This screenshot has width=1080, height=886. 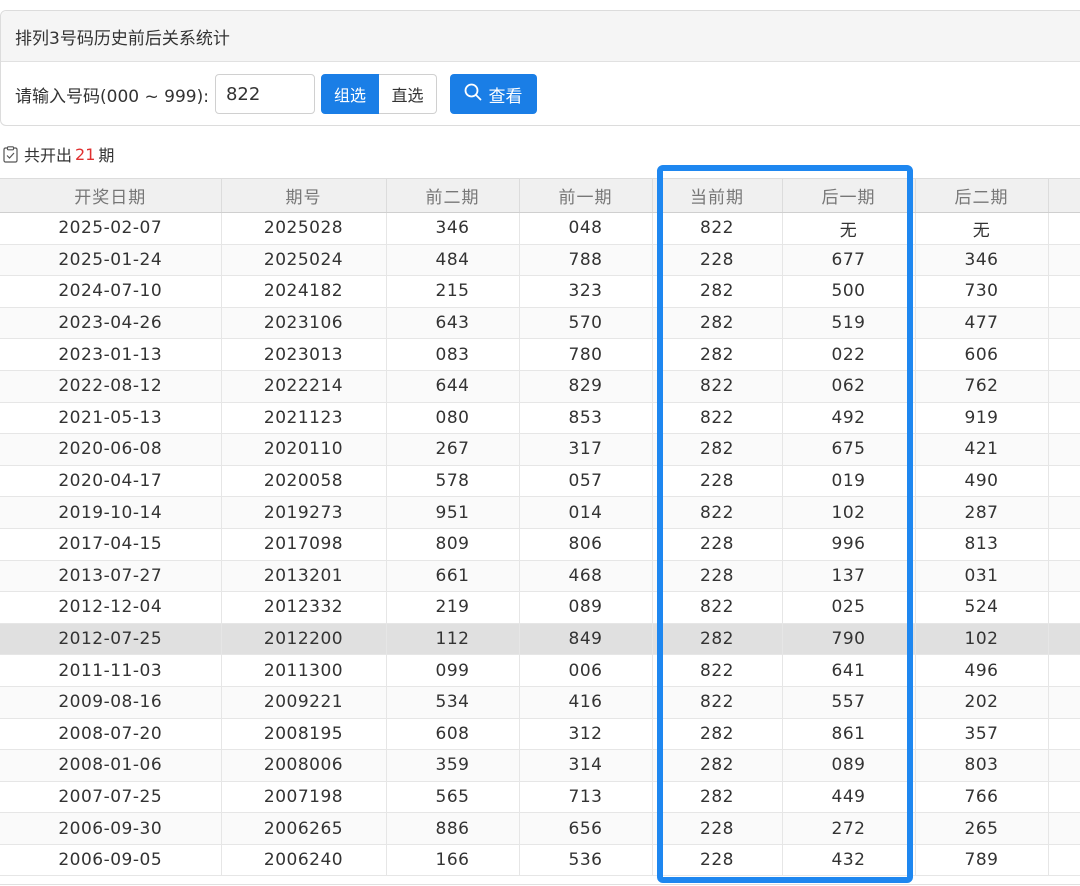 What do you see at coordinates (453, 860) in the screenshot?
I see `cell-prev-two: 166` at bounding box center [453, 860].